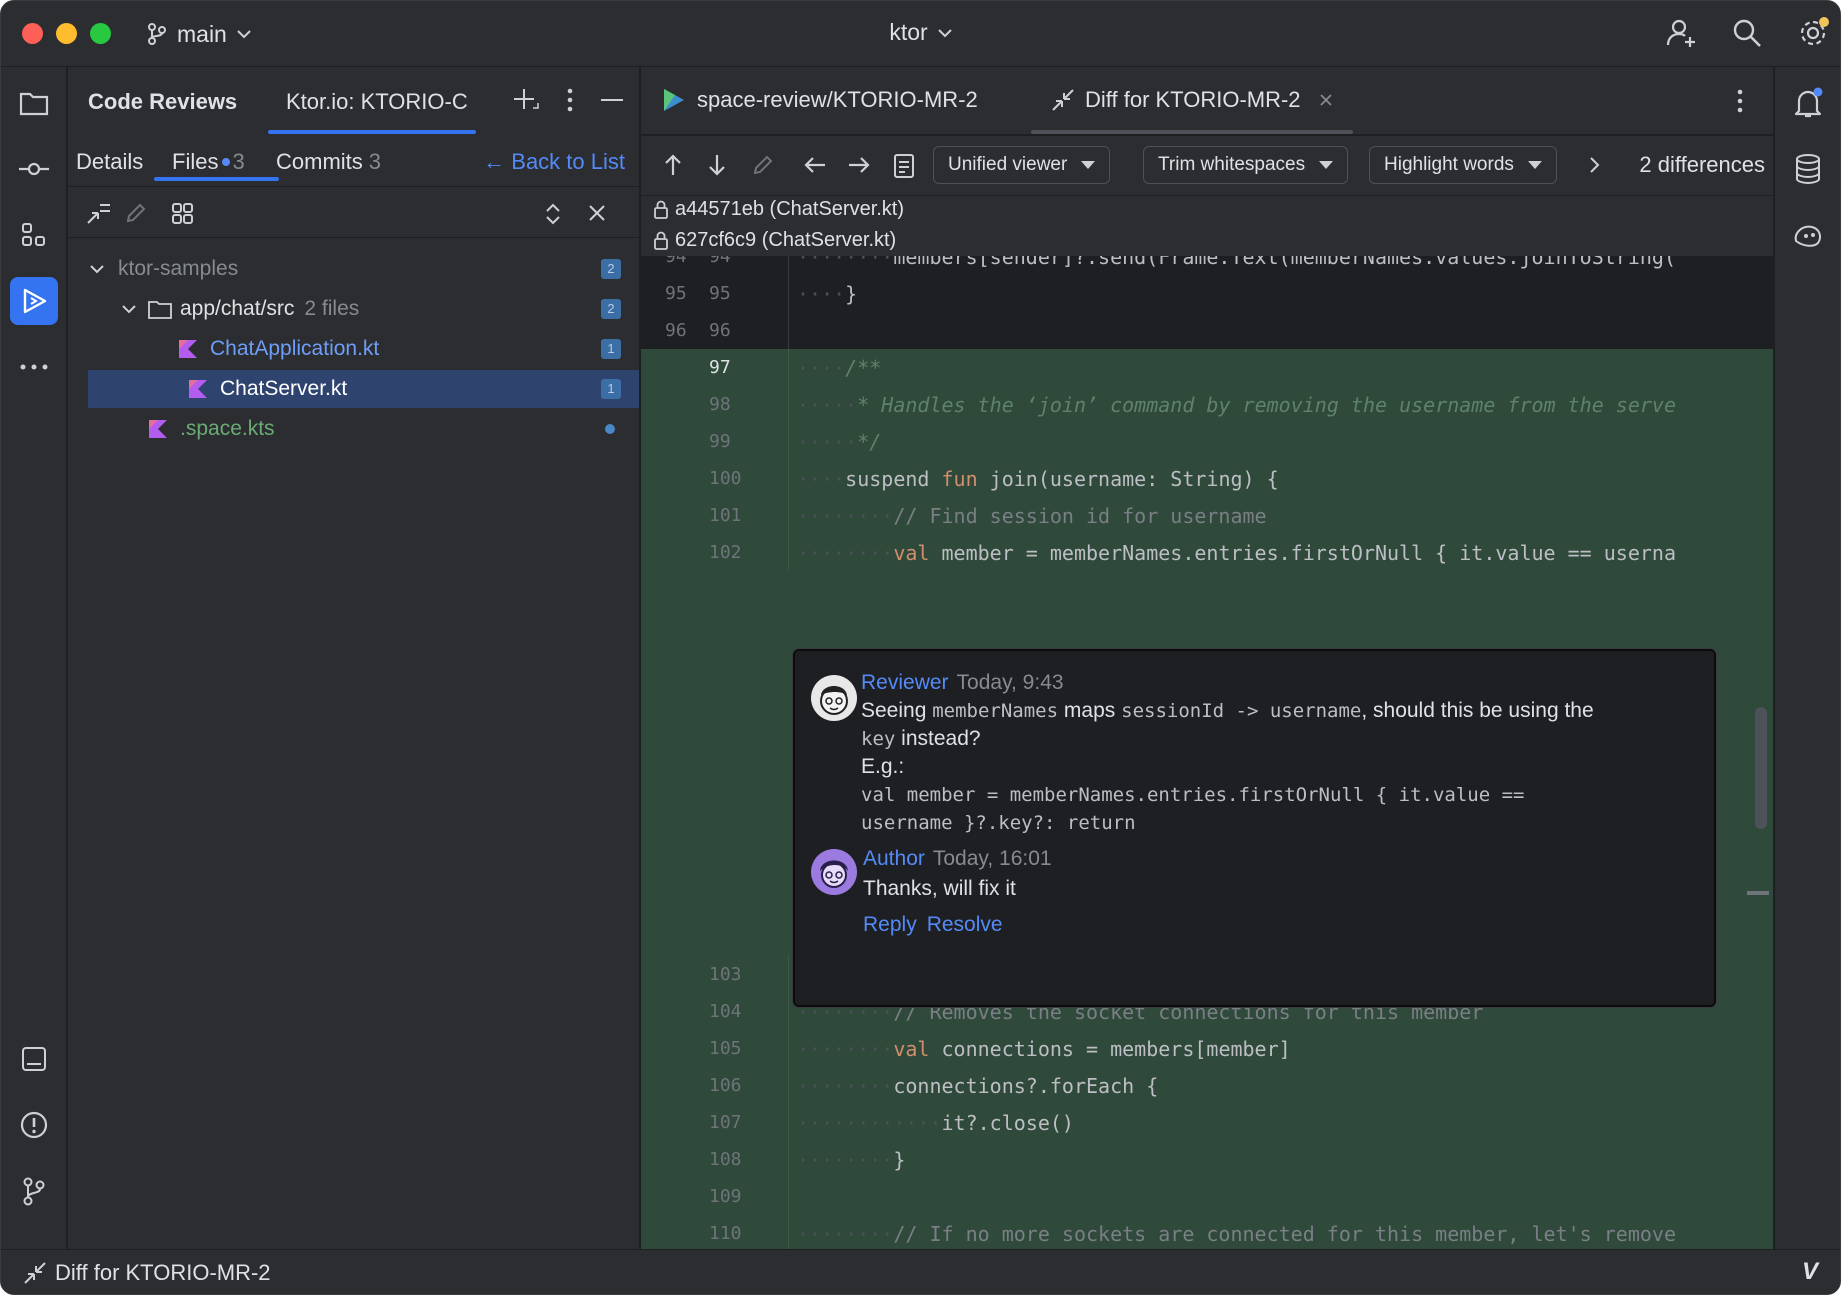 This screenshot has height=1295, width=1841. I want to click on line-number-new: 102, so click(725, 552).